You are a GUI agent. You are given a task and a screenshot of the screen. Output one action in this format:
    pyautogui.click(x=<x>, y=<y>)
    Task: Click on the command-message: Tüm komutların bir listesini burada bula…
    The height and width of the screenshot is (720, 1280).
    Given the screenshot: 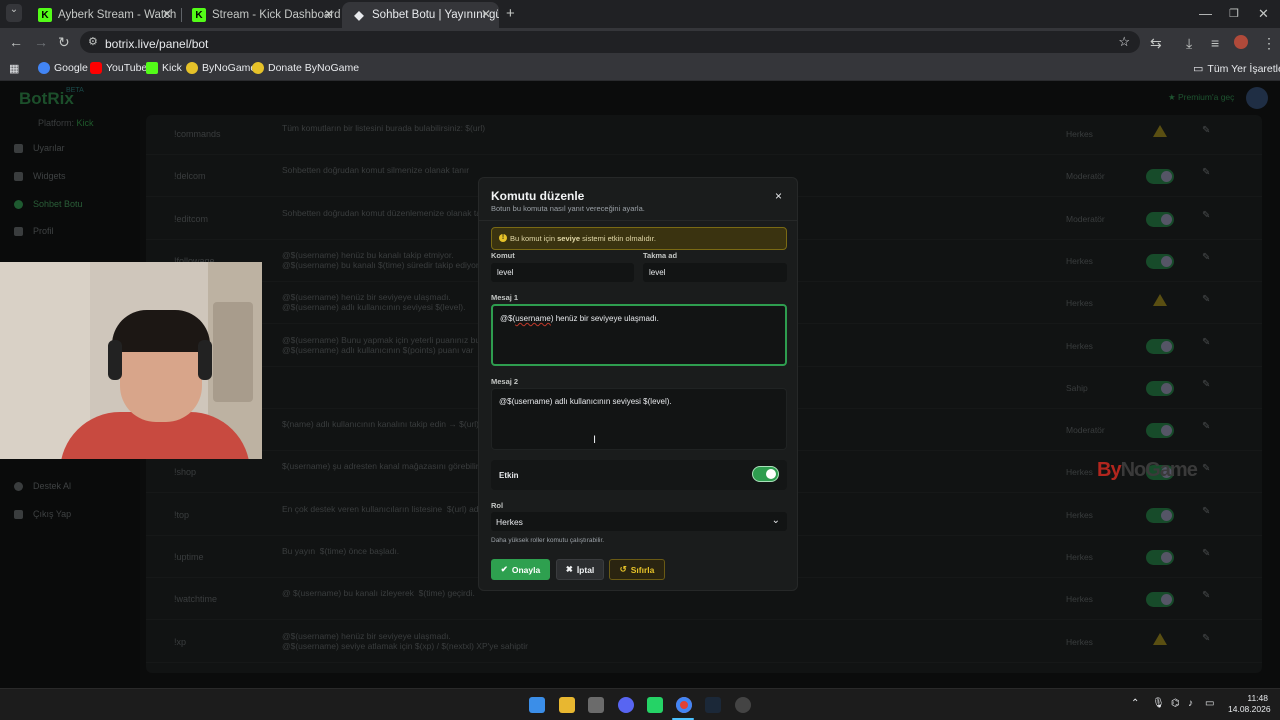 What is the action you would take?
    pyautogui.click(x=384, y=128)
    